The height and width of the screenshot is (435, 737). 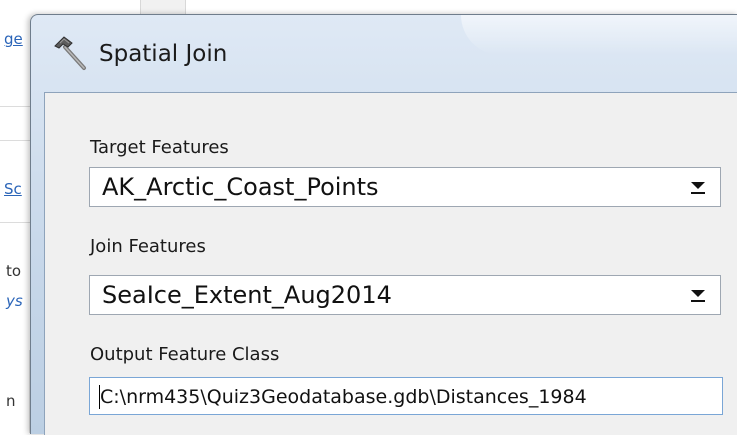 What do you see at coordinates (240, 187) in the screenshot?
I see `target-features-value: AK_Arctic_Coast_Points` at bounding box center [240, 187].